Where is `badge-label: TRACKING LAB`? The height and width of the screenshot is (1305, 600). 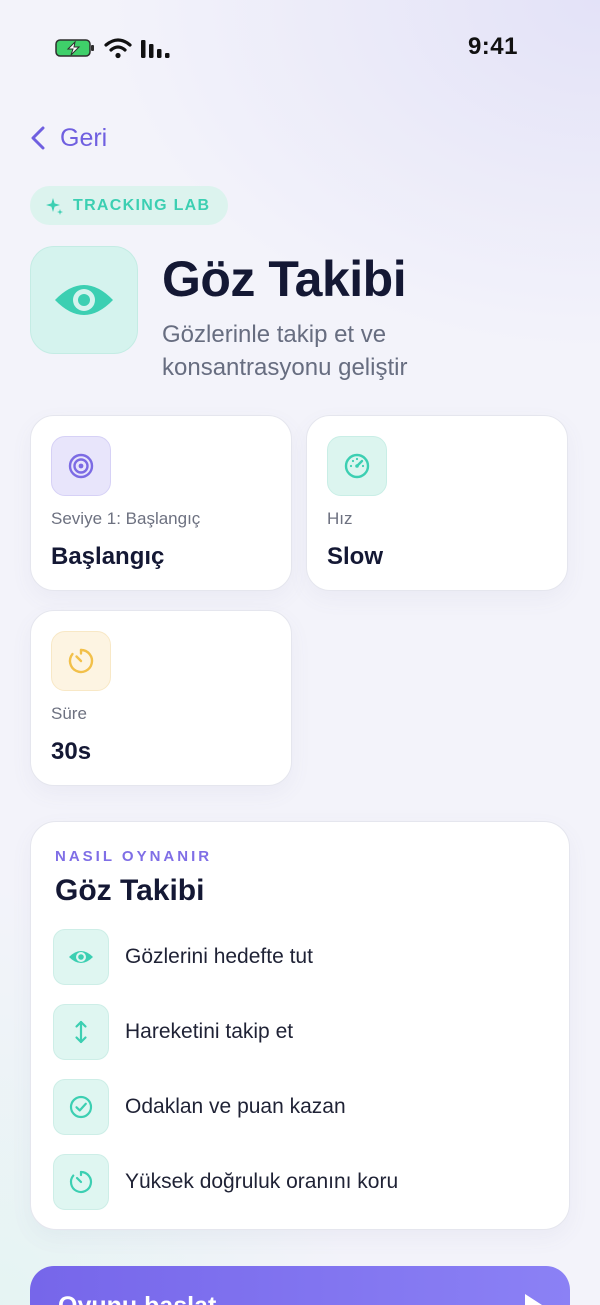 badge-label: TRACKING LAB is located at coordinates (142, 205).